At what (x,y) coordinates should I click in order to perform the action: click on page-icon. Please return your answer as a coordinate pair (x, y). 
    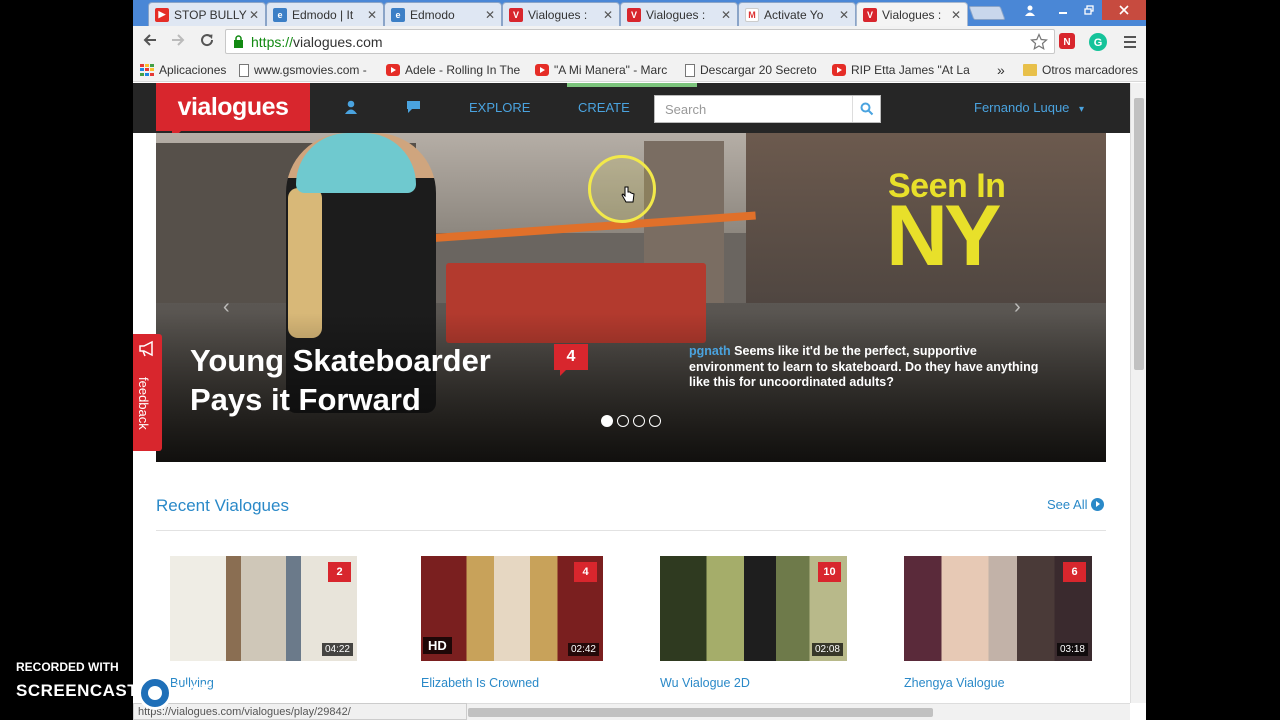
    Looking at the image, I should click on (690, 70).